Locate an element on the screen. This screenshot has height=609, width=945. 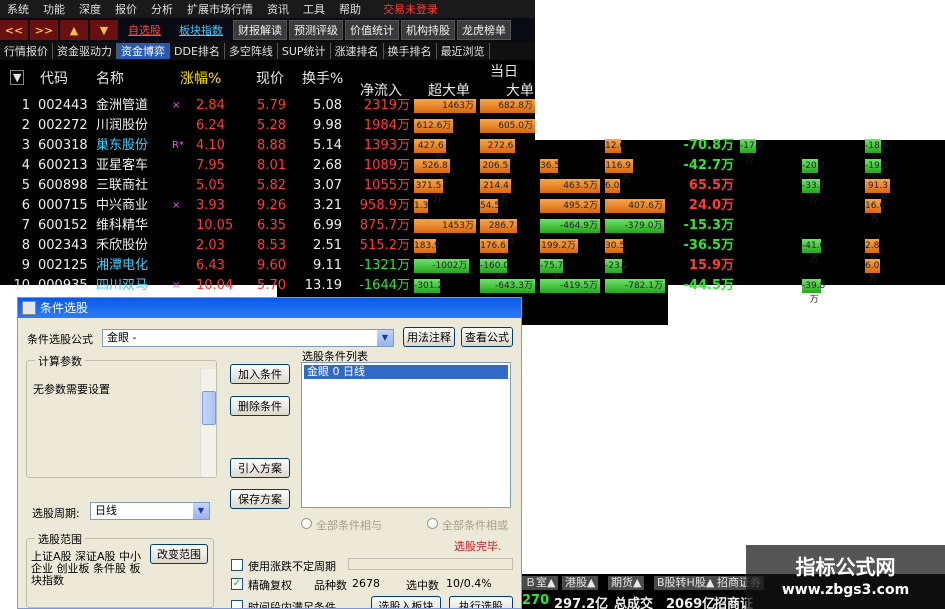
forward-button: >> is located at coordinates (44, 30).